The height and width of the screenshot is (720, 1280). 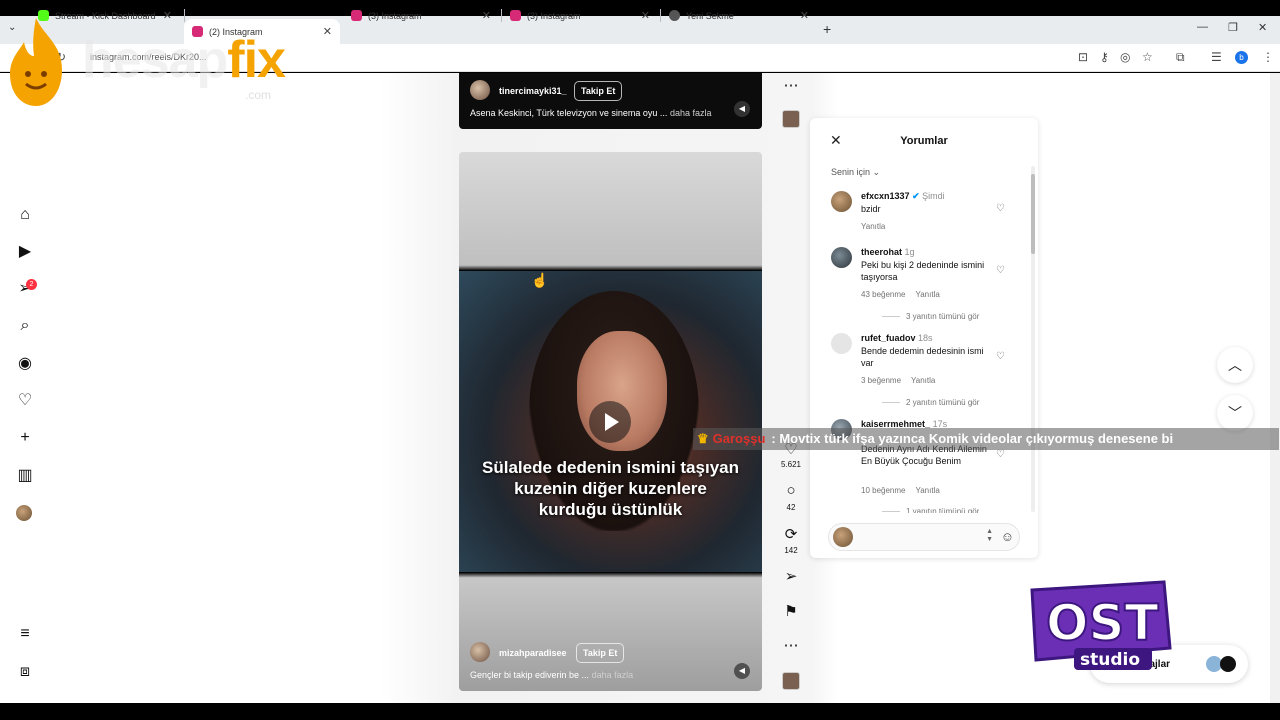 I want to click on apps-icon: ⧈, so click(x=25, y=672).